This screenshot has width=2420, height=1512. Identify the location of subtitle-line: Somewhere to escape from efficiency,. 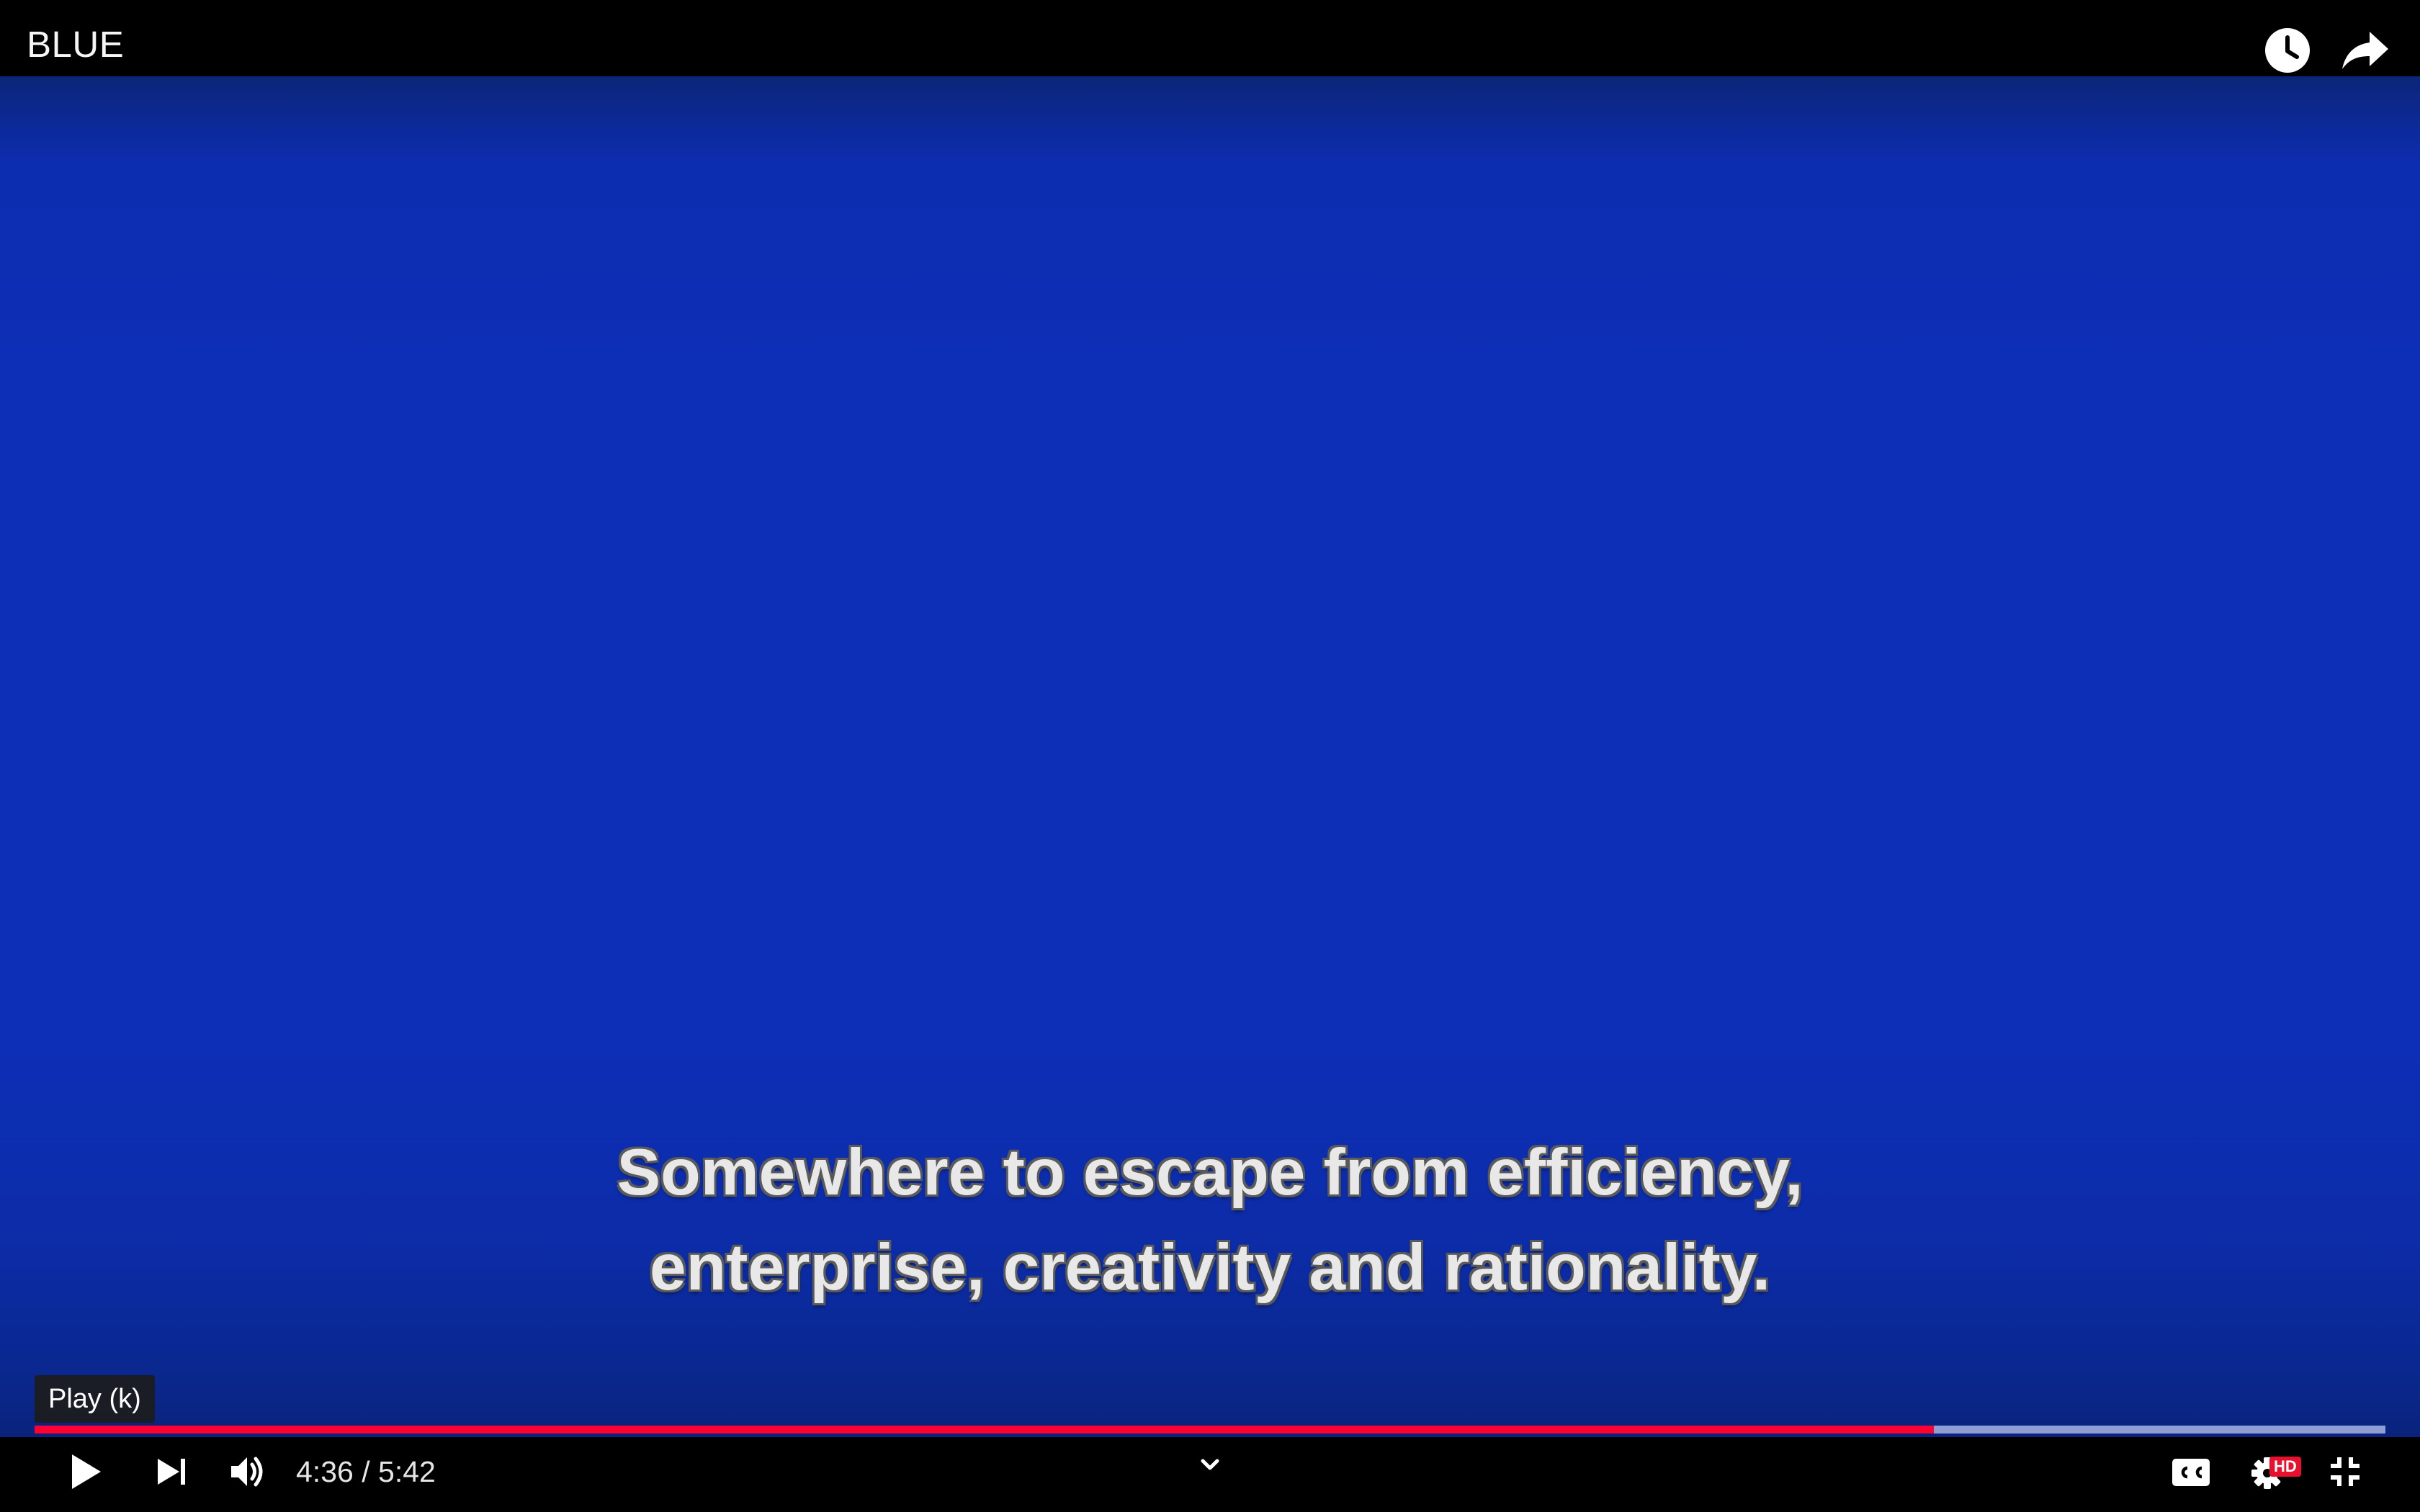
(1210, 1172).